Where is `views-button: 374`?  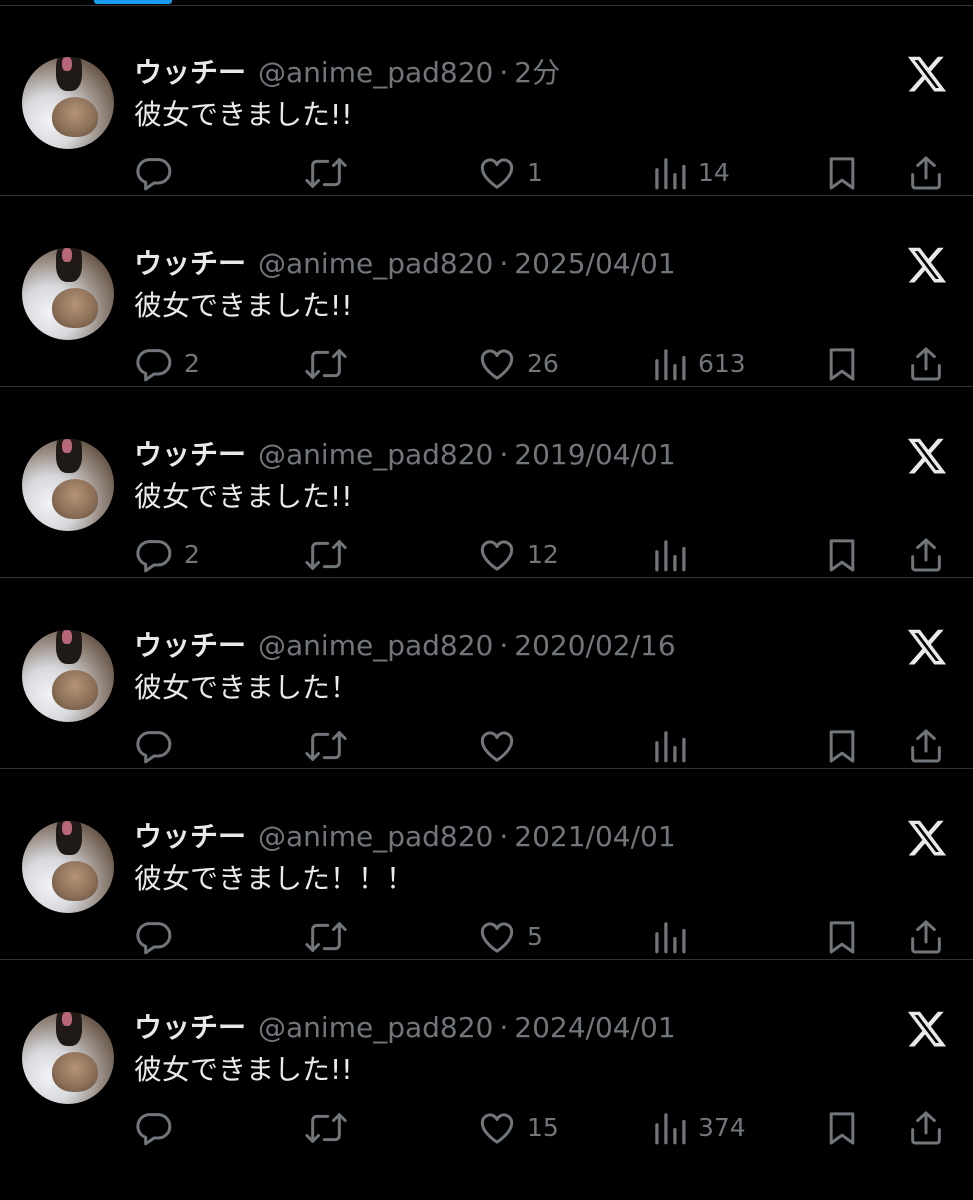
views-button: 374 is located at coordinates (699, 1128).